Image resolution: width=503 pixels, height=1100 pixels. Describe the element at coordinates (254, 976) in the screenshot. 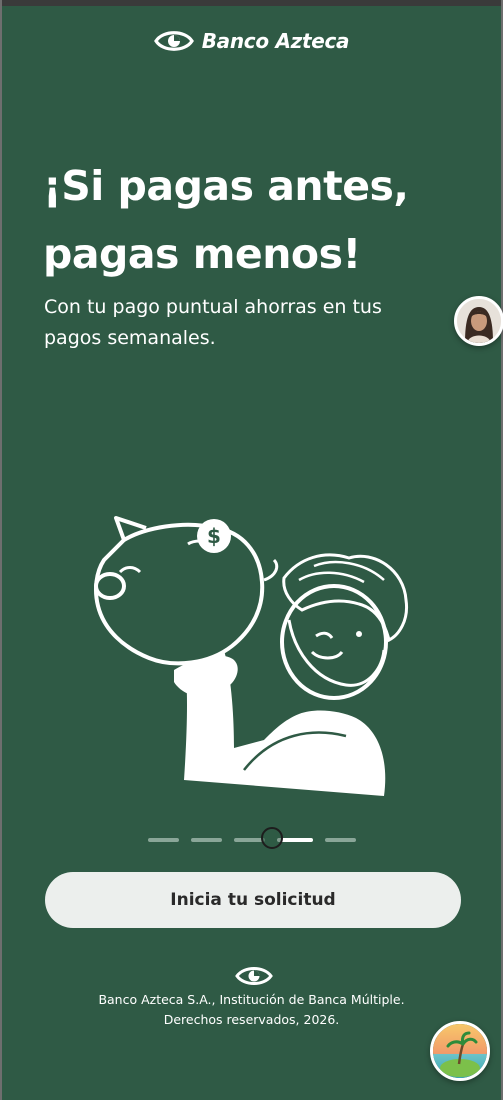

I see `footer-logo-icon` at that location.